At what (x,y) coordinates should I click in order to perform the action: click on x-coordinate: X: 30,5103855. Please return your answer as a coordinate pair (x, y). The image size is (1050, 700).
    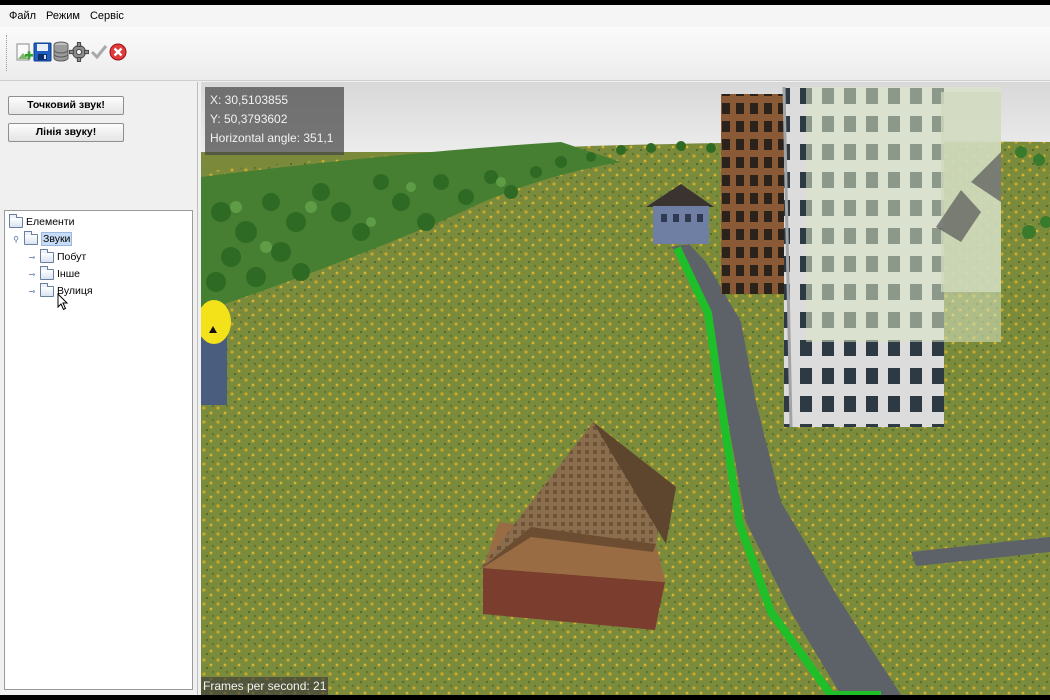
    Looking at the image, I should click on (249, 100).